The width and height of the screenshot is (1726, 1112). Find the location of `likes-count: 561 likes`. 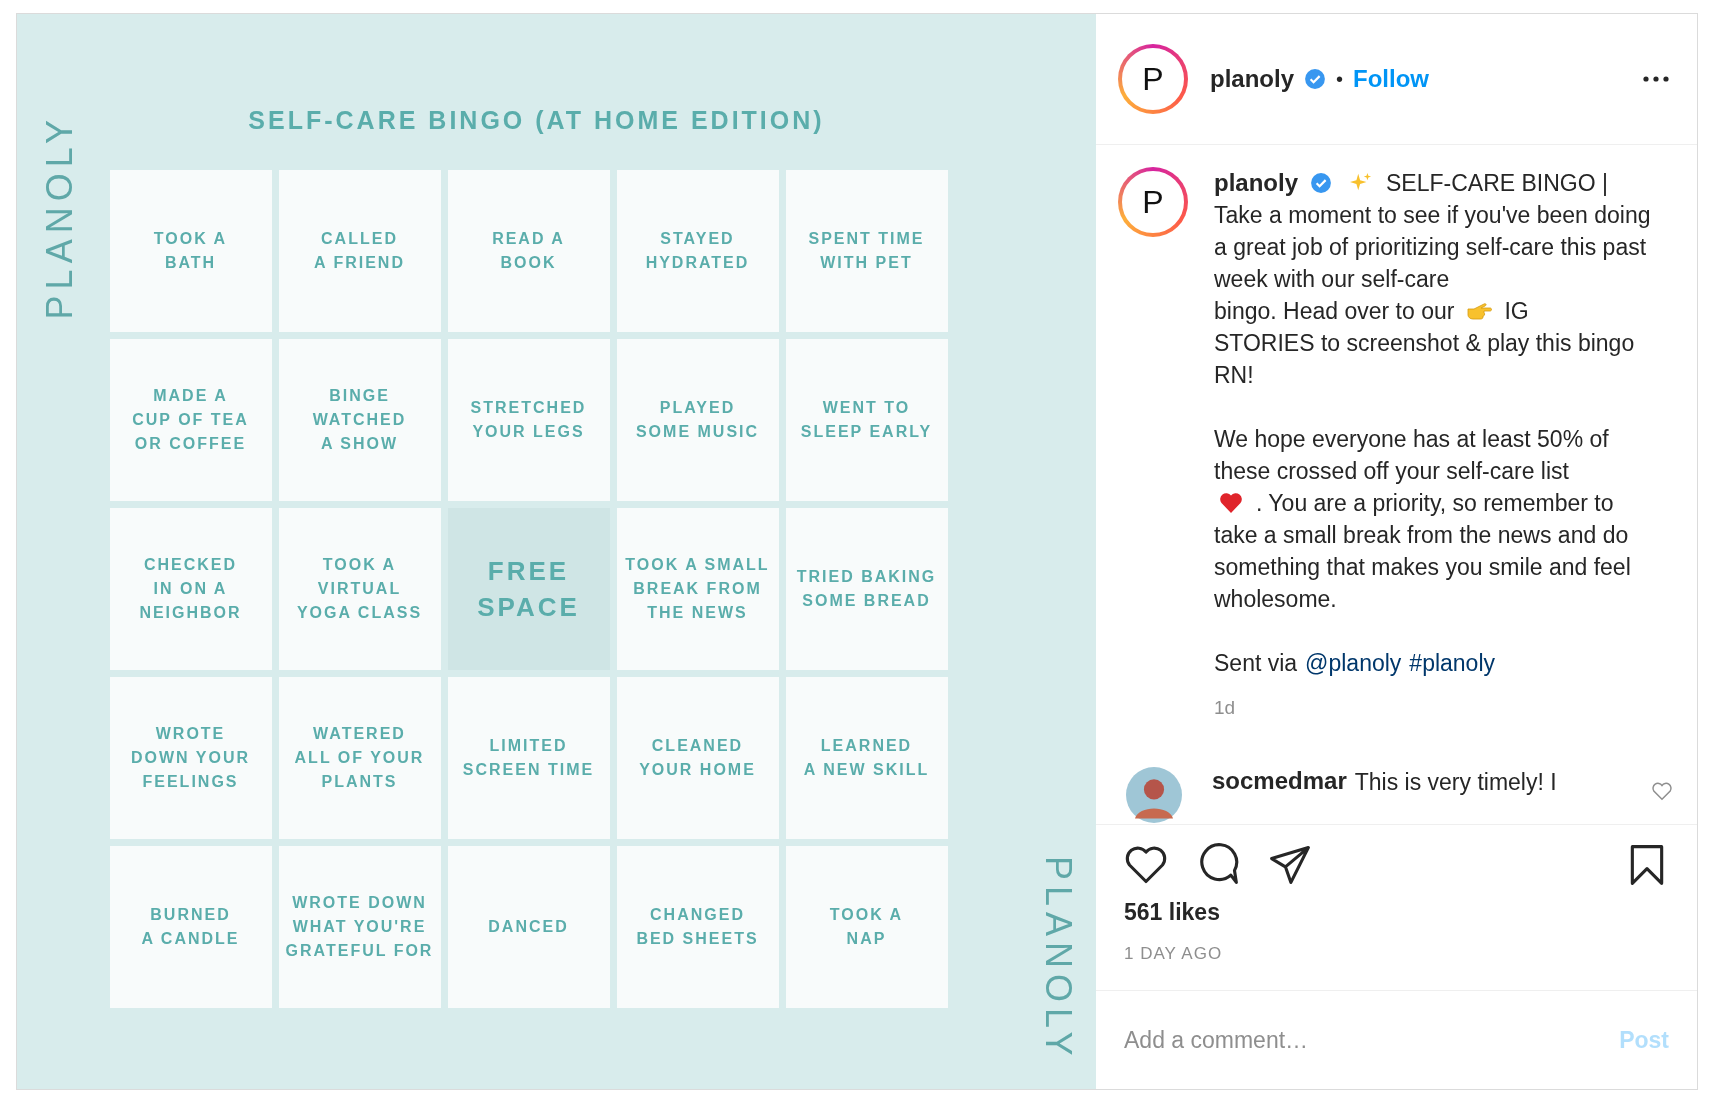

likes-count: 561 likes is located at coordinates (1396, 912).